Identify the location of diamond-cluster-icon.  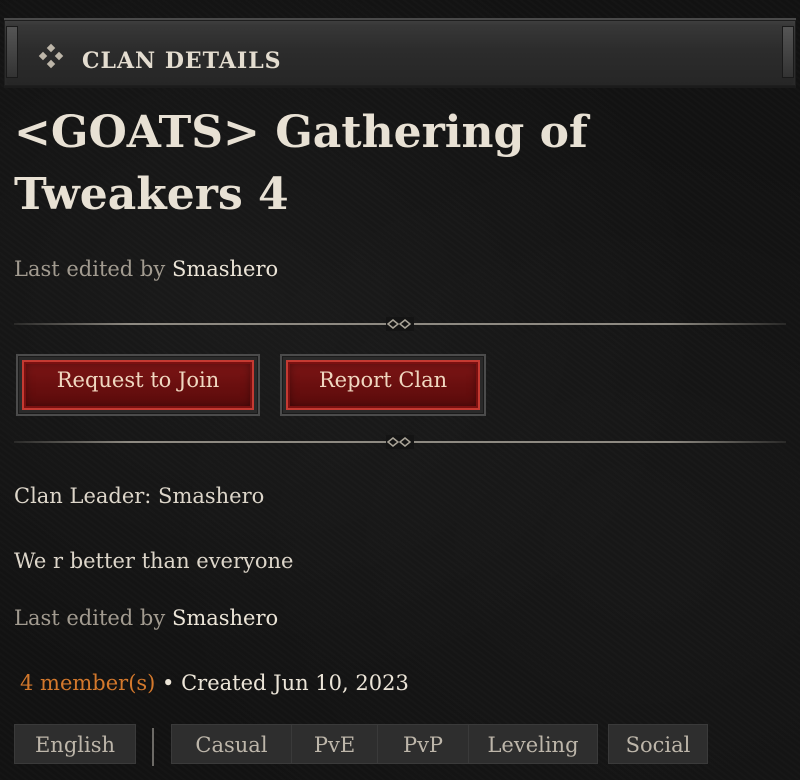
(51, 56).